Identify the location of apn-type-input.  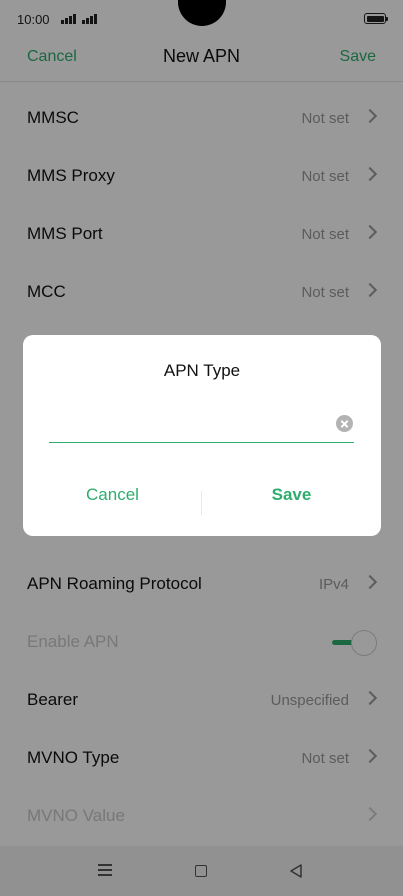
(201, 426).